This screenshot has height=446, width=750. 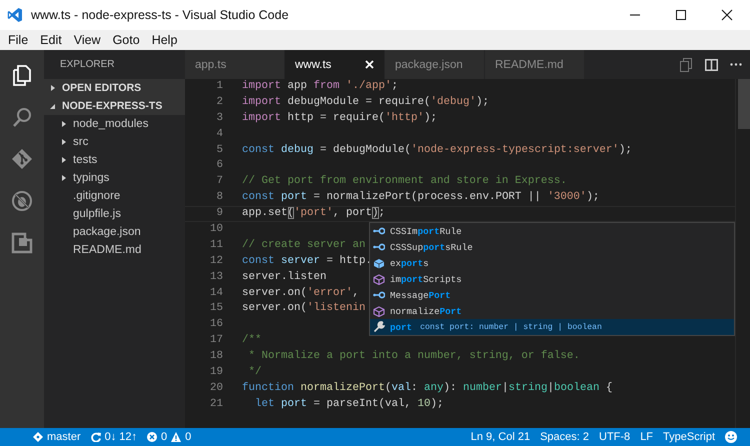 What do you see at coordinates (22, 243) in the screenshot?
I see `extensions-icon` at bounding box center [22, 243].